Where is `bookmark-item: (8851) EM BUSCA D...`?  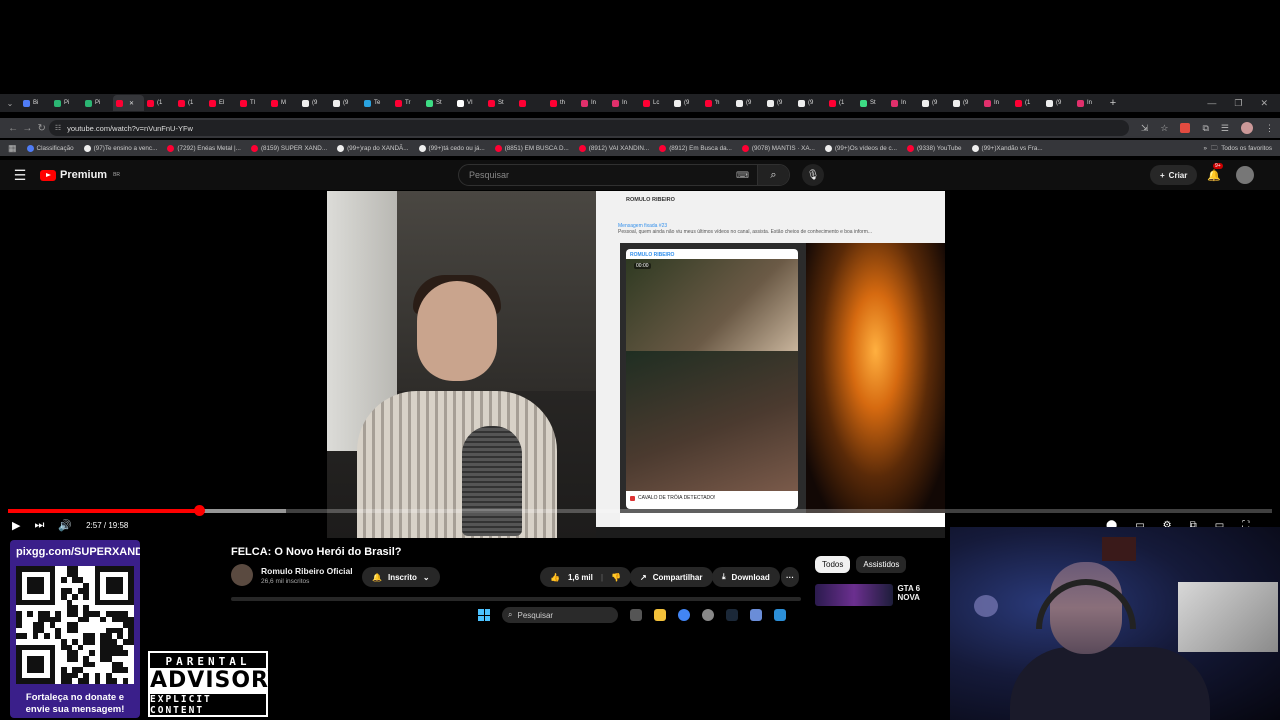
bookmark-item: (8851) EM BUSCA D... is located at coordinates (531, 148).